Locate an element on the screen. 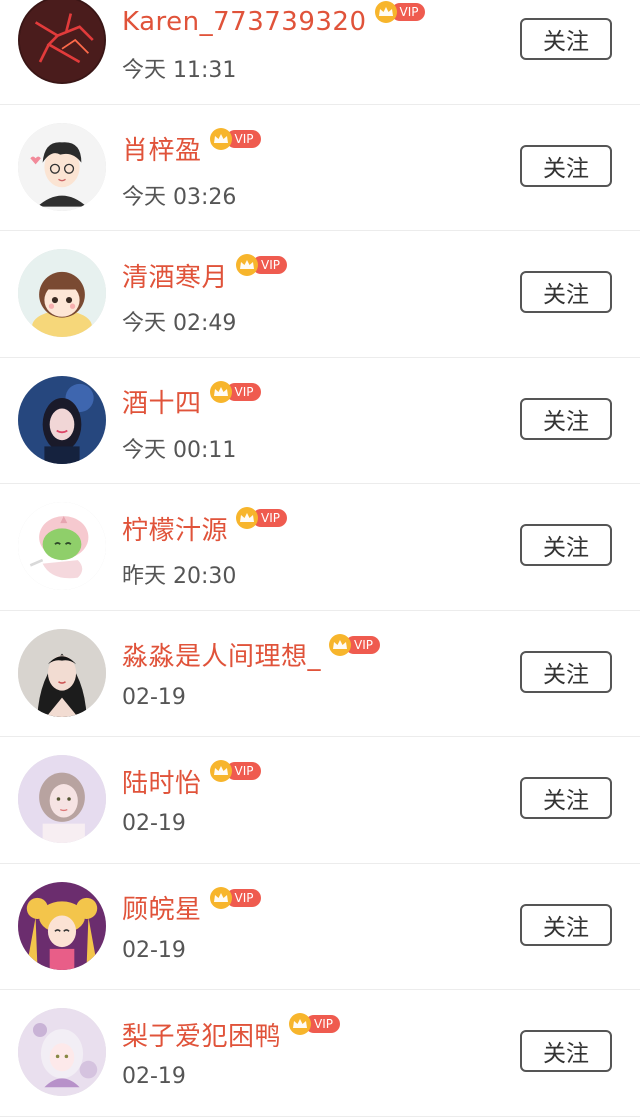  name-line: Karen_773739320 VIP is located at coordinates (274, 22).